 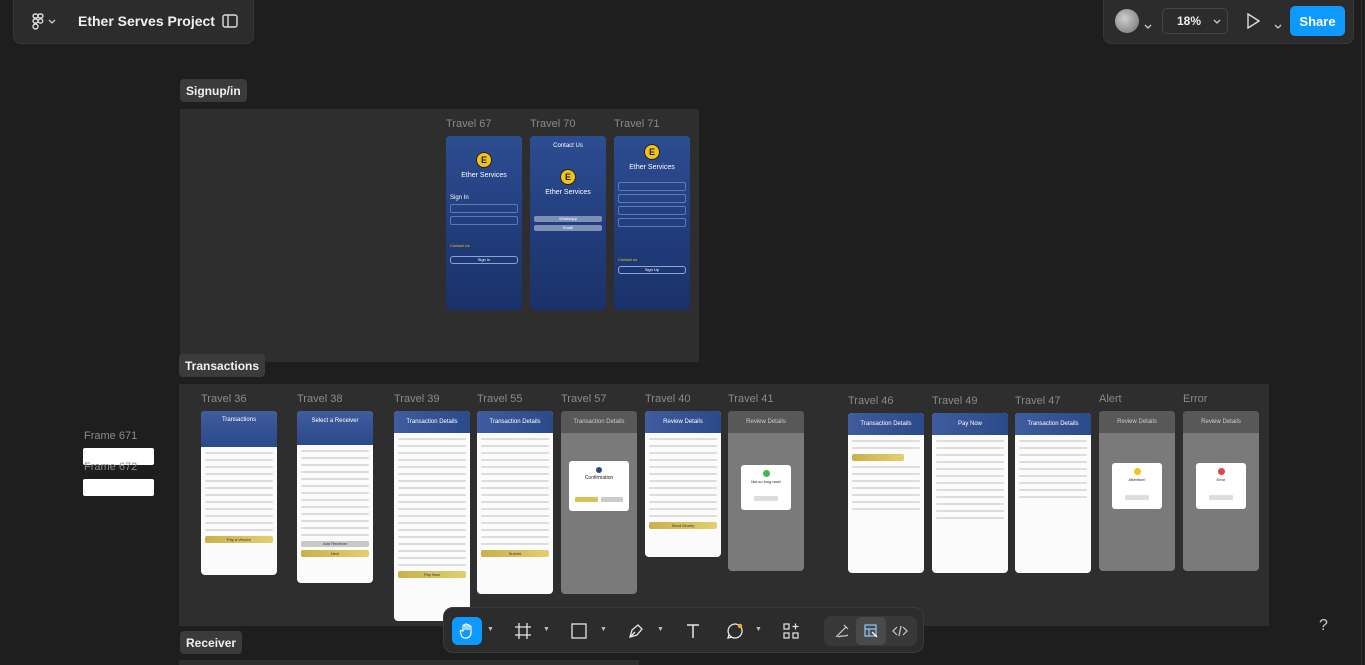 I want to click on contact-title: Contact Us, so click(x=568, y=146).